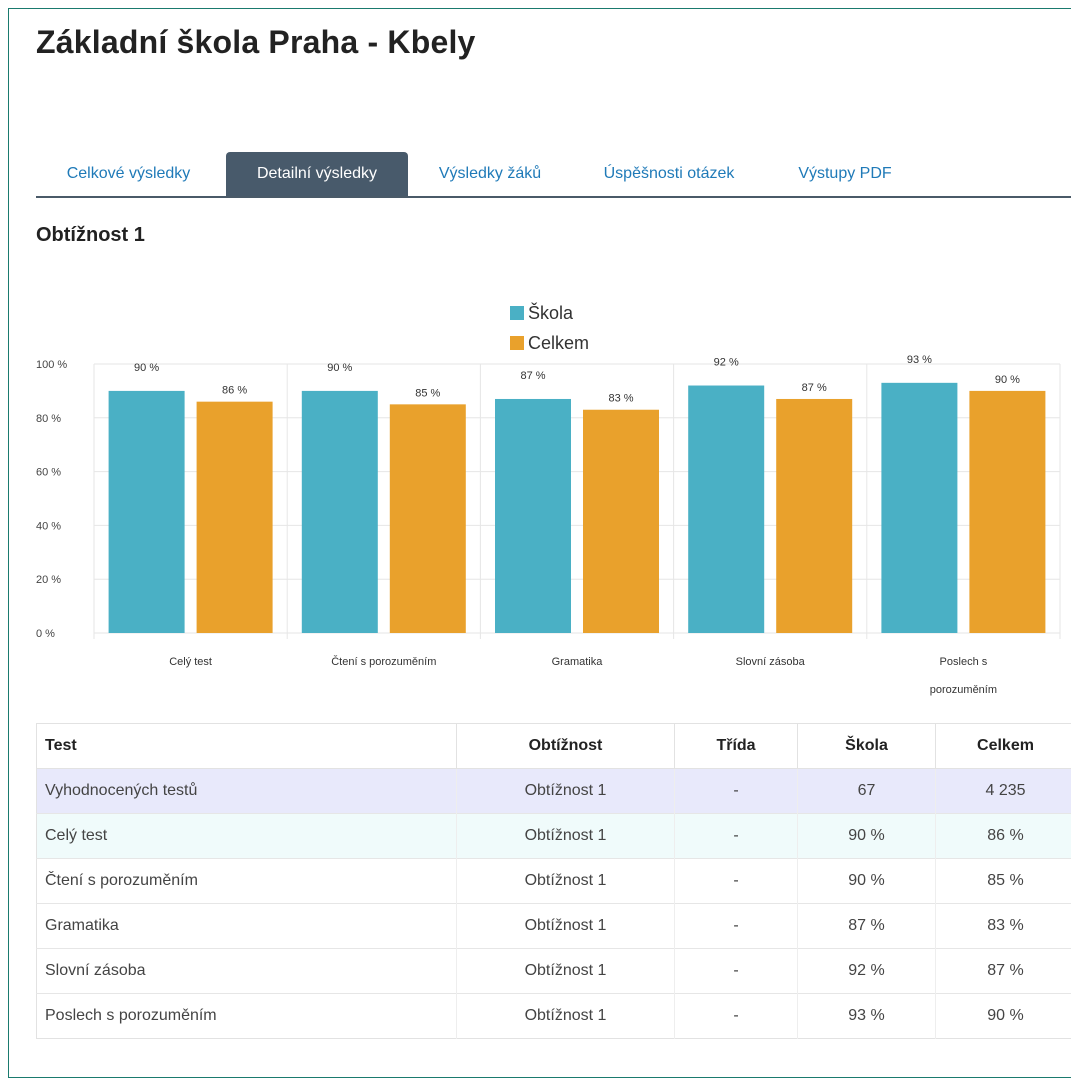  What do you see at coordinates (867, 971) in the screenshot?
I see `cell-skola: 92 %` at bounding box center [867, 971].